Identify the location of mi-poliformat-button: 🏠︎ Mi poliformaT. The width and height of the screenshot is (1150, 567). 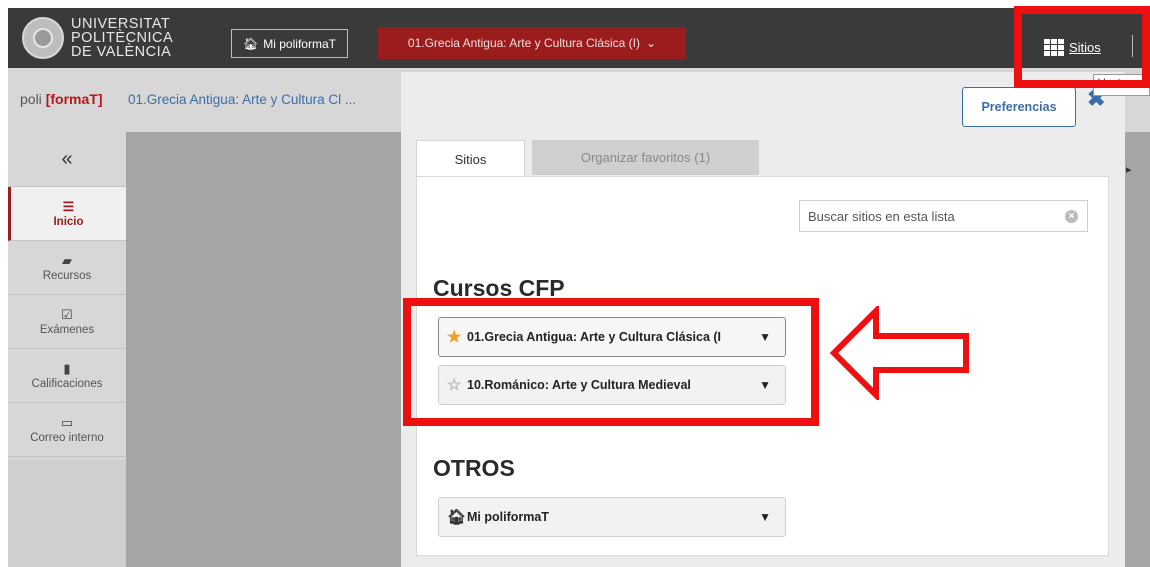
(289, 43).